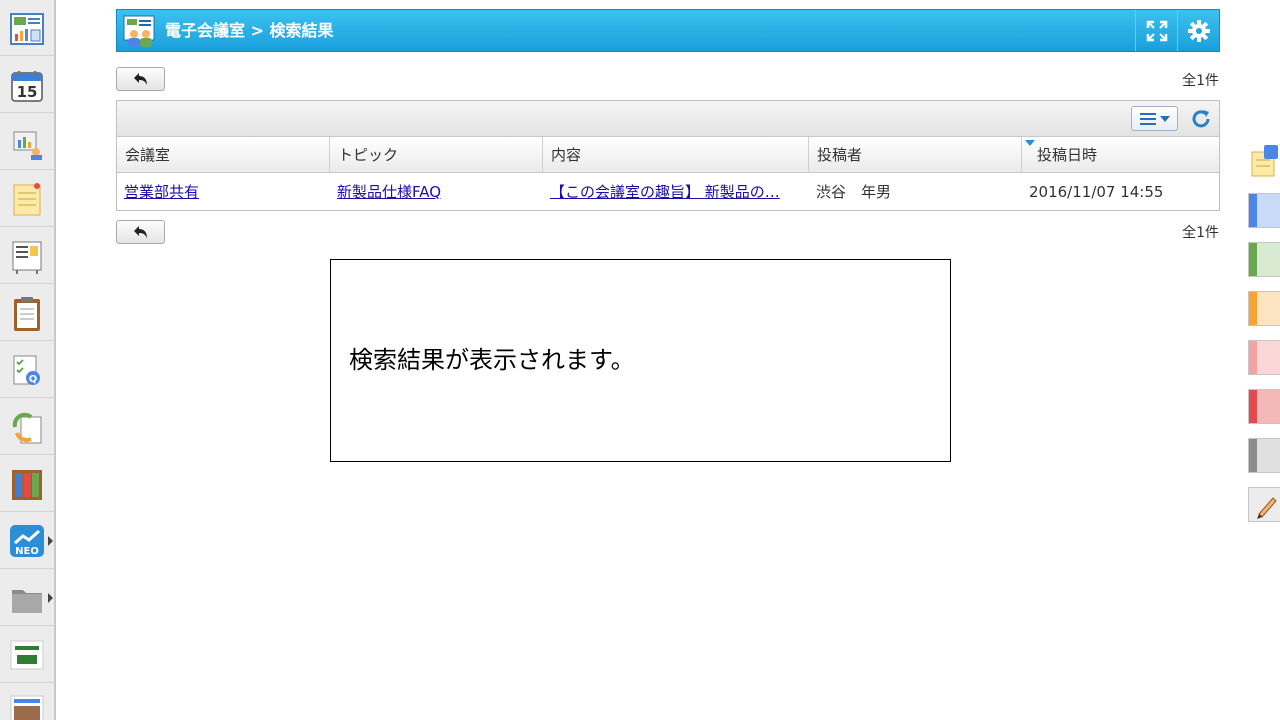 The height and width of the screenshot is (720, 1280). I want to click on room-link: 営業部共有, so click(223, 192).